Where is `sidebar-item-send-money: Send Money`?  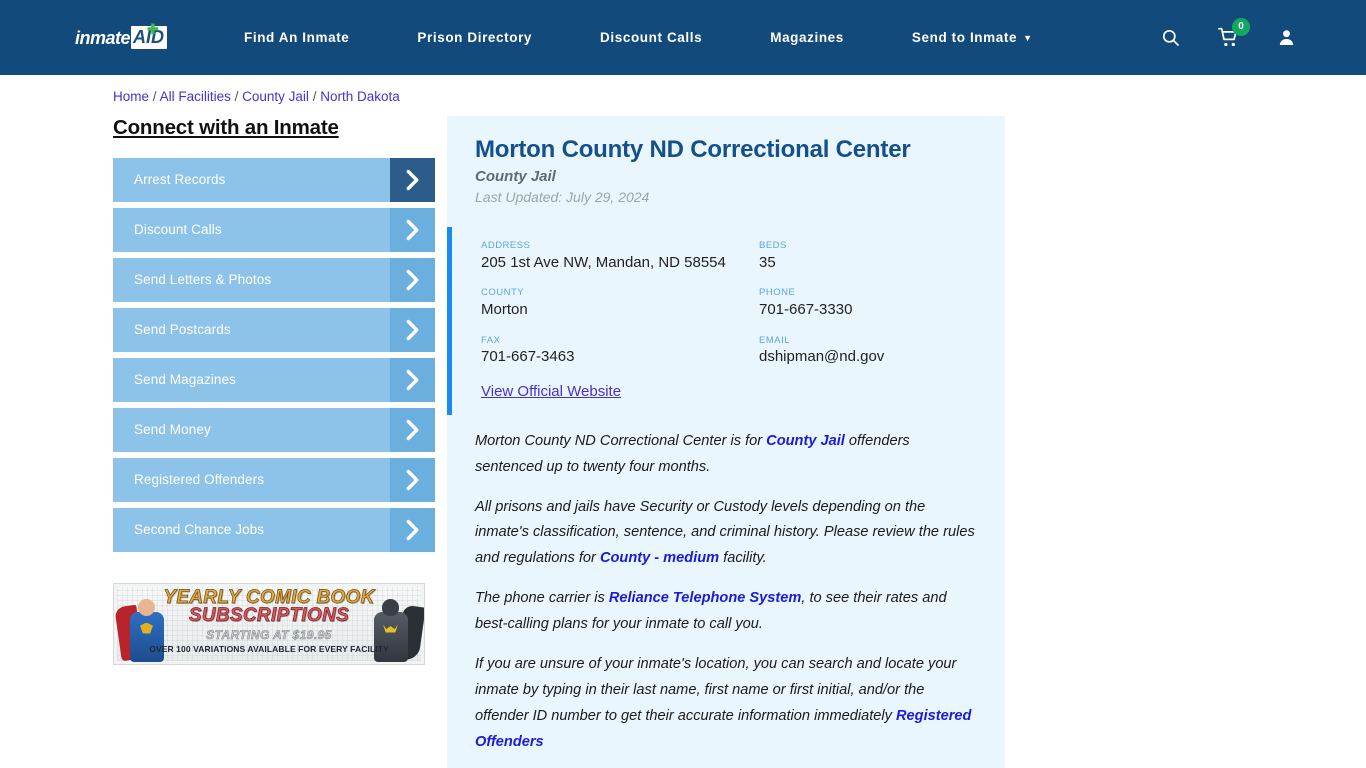
sidebar-item-send-money: Send Money is located at coordinates (274, 429).